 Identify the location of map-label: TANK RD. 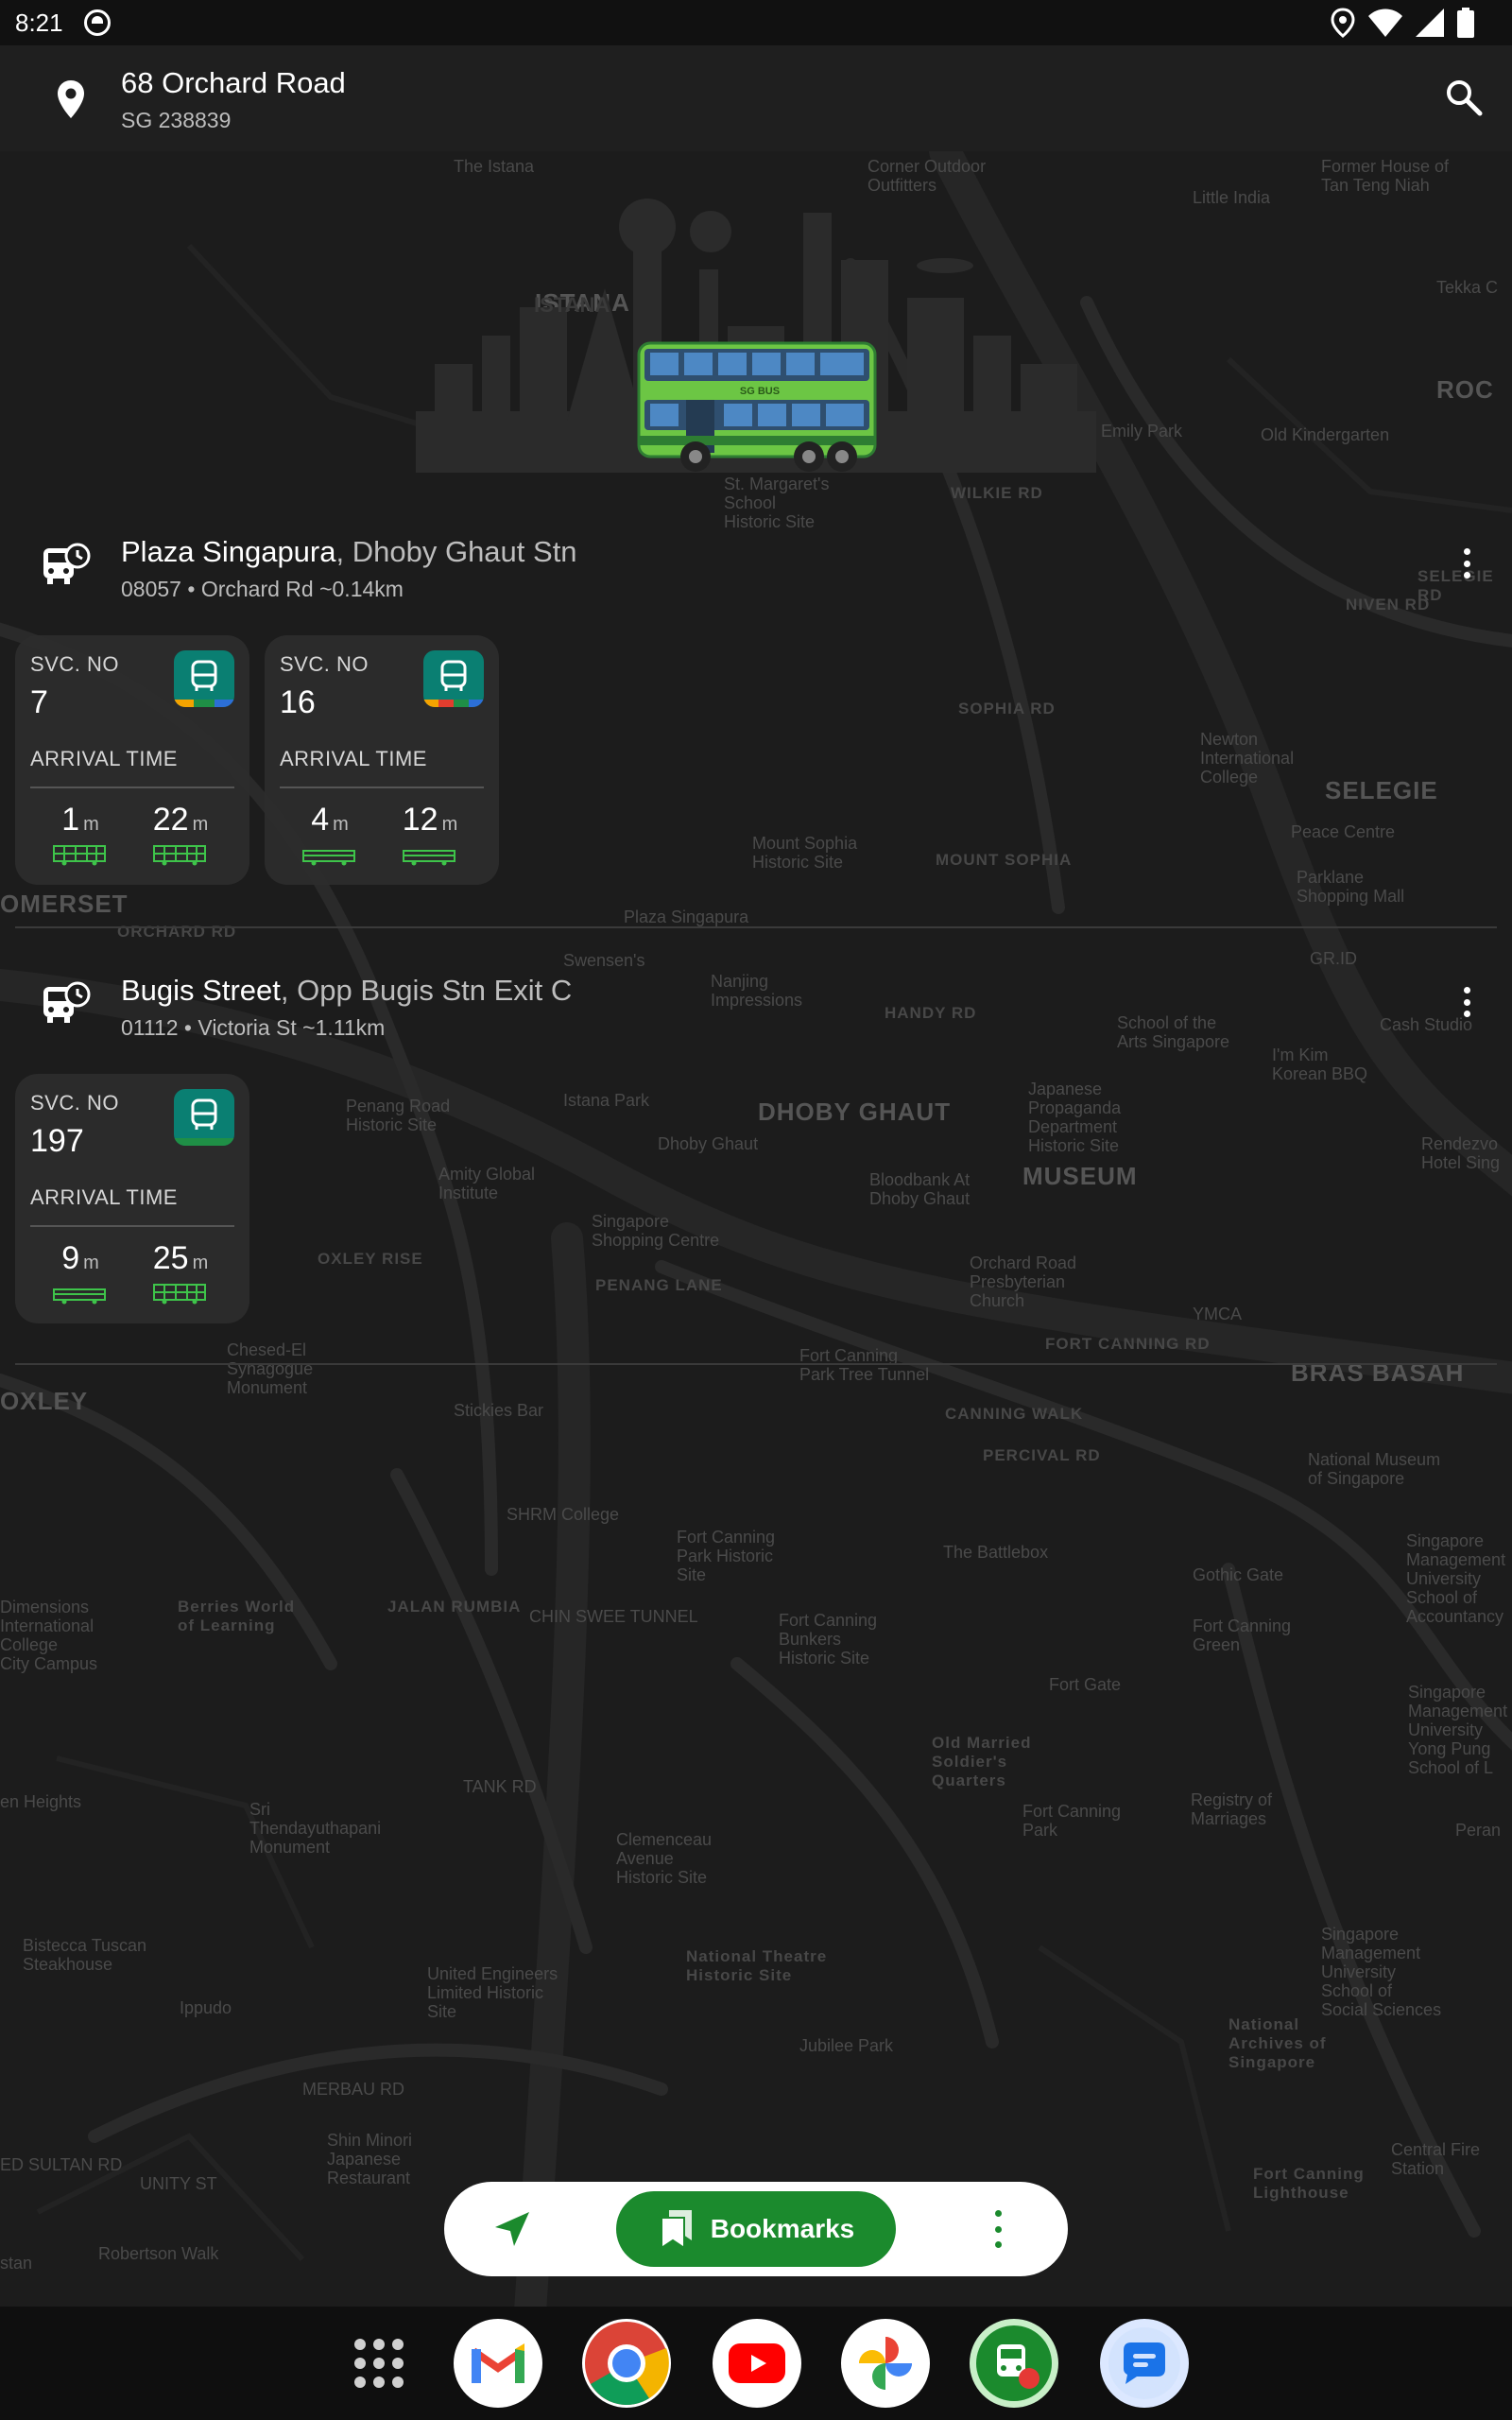
(500, 1786).